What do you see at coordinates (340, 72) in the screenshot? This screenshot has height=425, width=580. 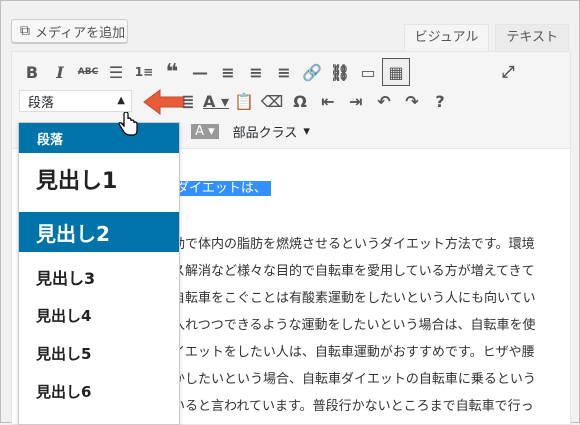 I see `unlink-icon: ⛓` at bounding box center [340, 72].